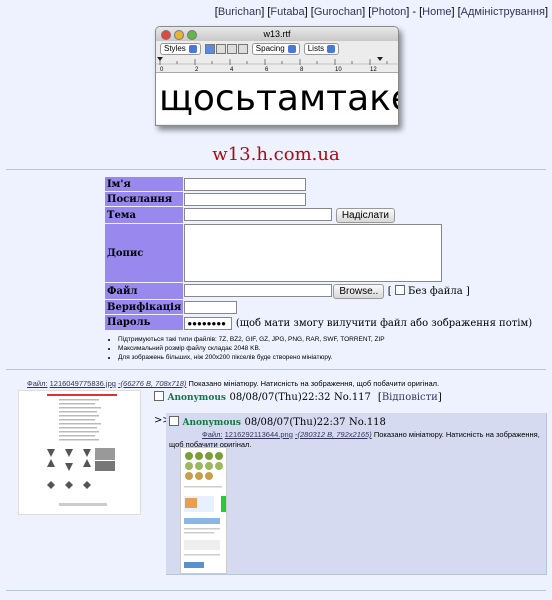  Describe the element at coordinates (287, 12) in the screenshot. I see `style-link-futaba: Futaba` at that location.